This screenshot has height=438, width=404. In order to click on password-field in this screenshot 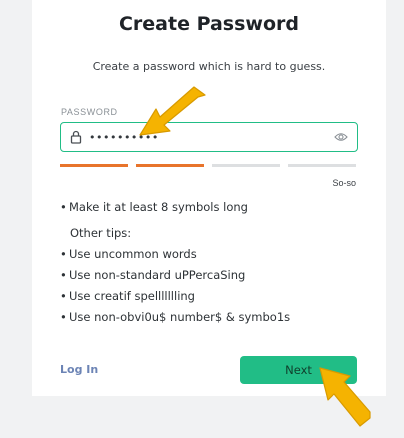, I will do `click(209, 137)`.